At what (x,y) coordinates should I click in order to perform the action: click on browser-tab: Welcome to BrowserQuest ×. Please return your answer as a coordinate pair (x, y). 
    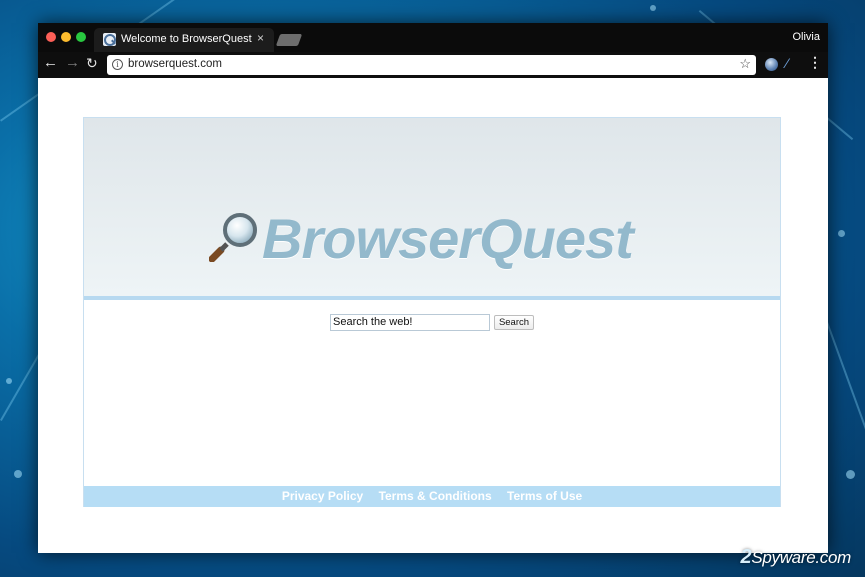
    Looking at the image, I should click on (184, 40).